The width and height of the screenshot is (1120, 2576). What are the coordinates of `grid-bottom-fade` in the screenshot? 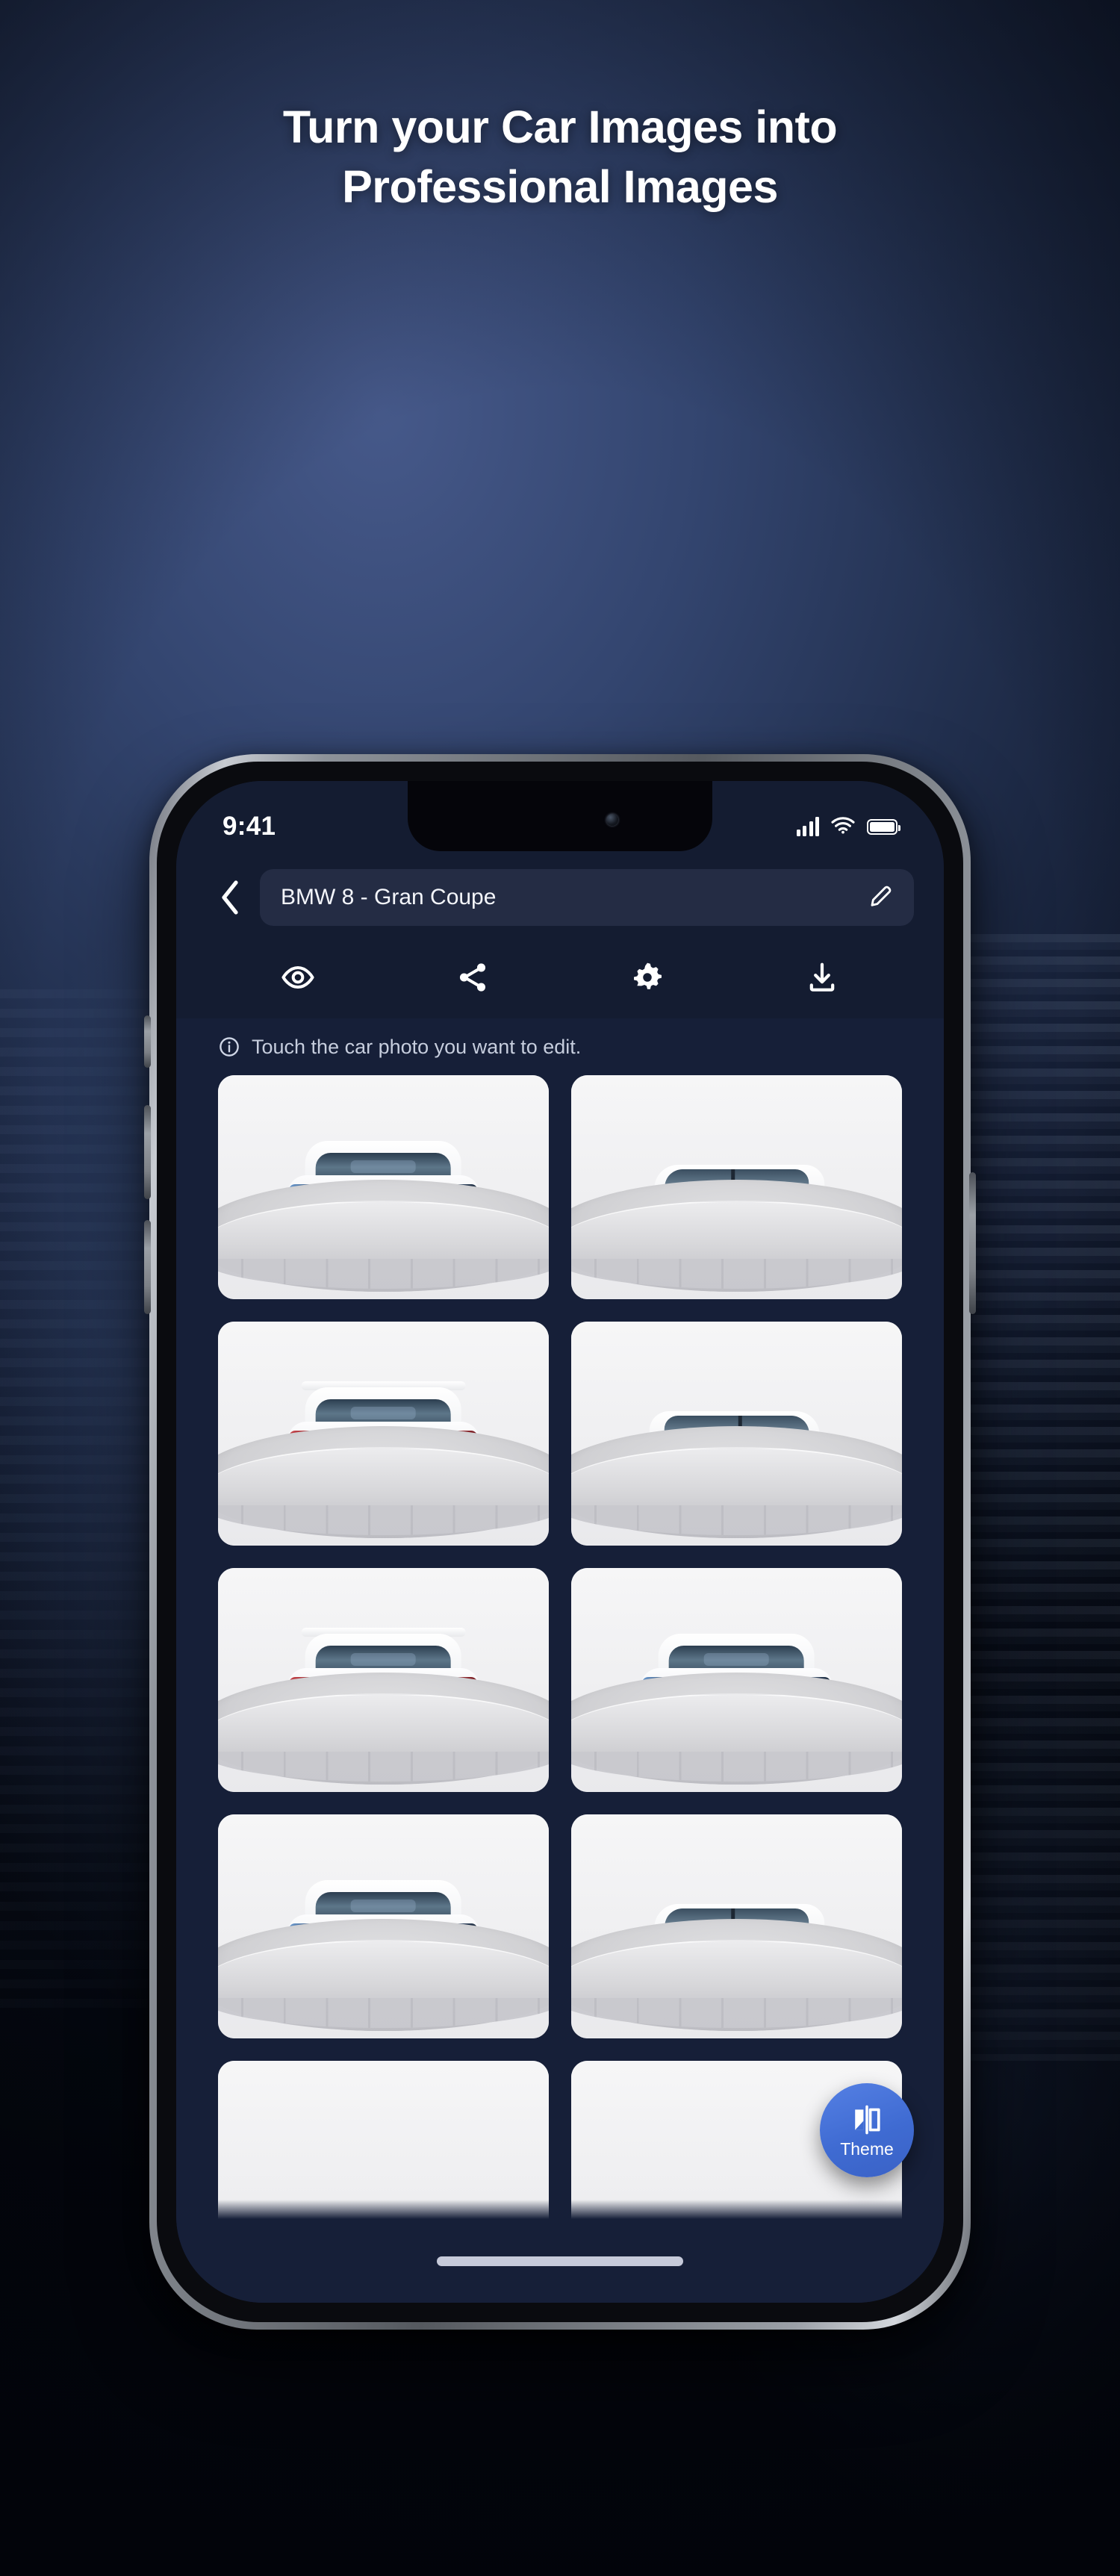 It's located at (560, 2209).